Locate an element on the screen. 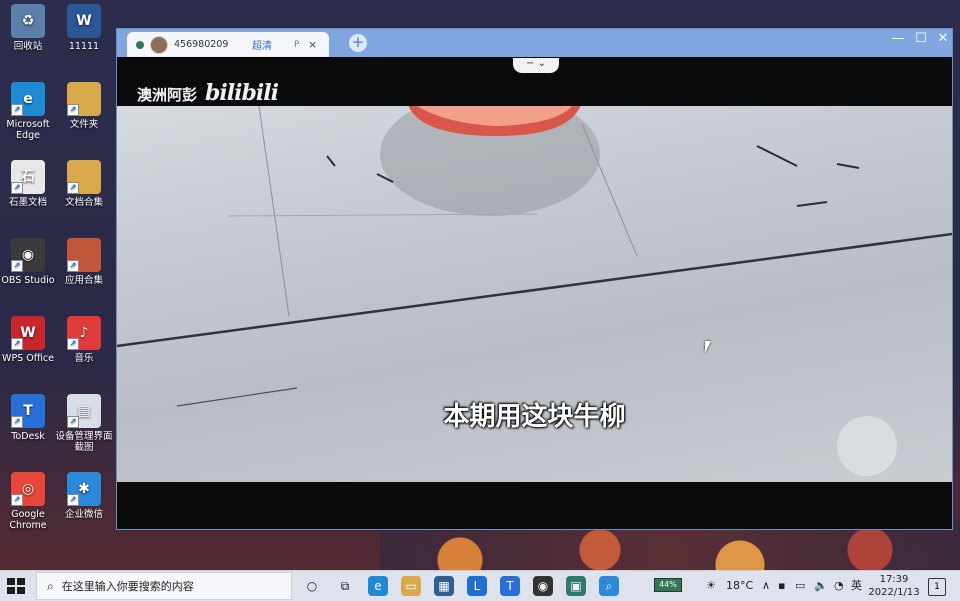  taskbar-l-app-icon: L is located at coordinates (477, 586).